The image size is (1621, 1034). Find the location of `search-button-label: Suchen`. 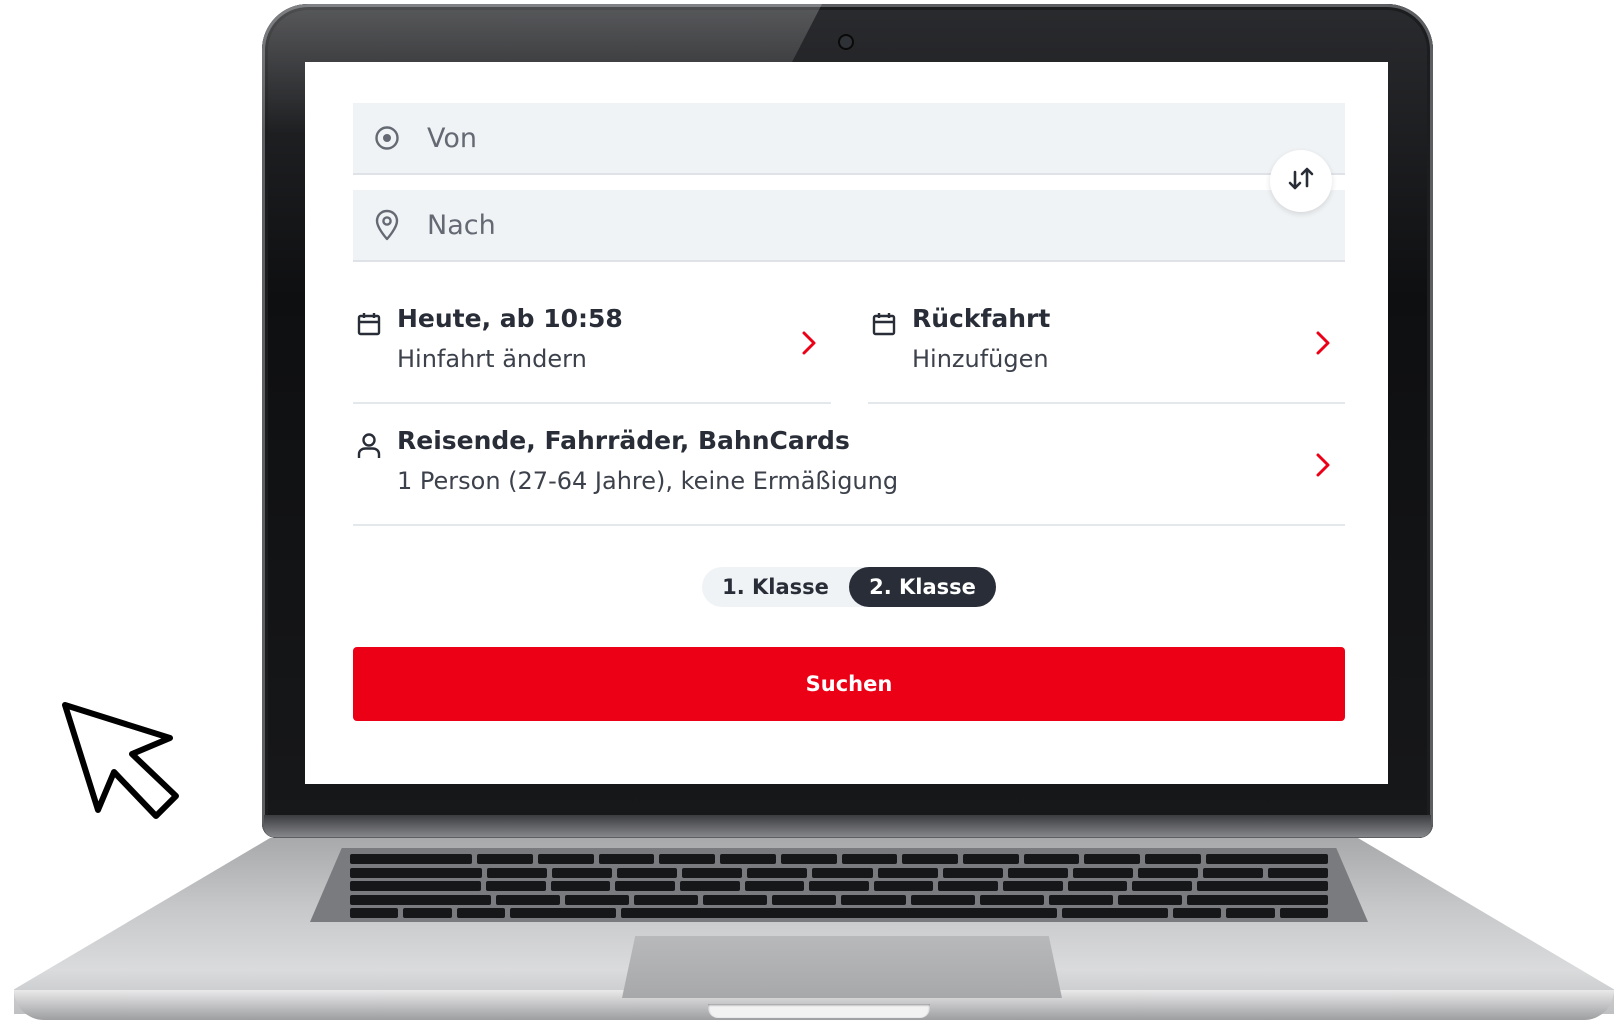

search-button-label: Suchen is located at coordinates (849, 684).